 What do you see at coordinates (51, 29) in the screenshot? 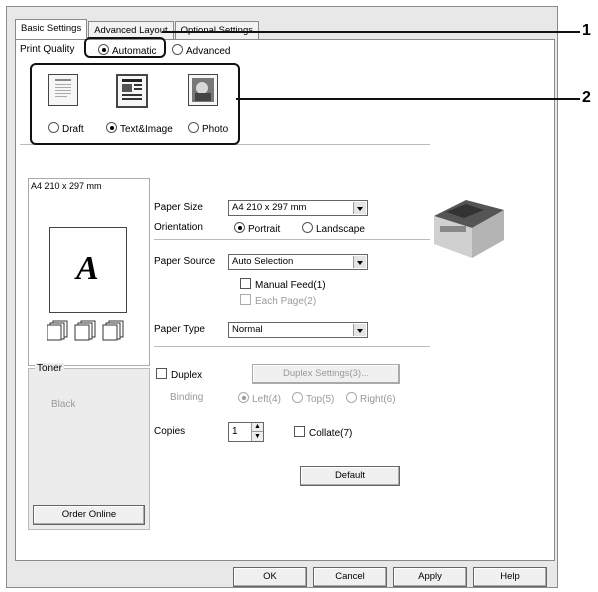
I see `tab-basic-settings: Basic Settings` at bounding box center [51, 29].